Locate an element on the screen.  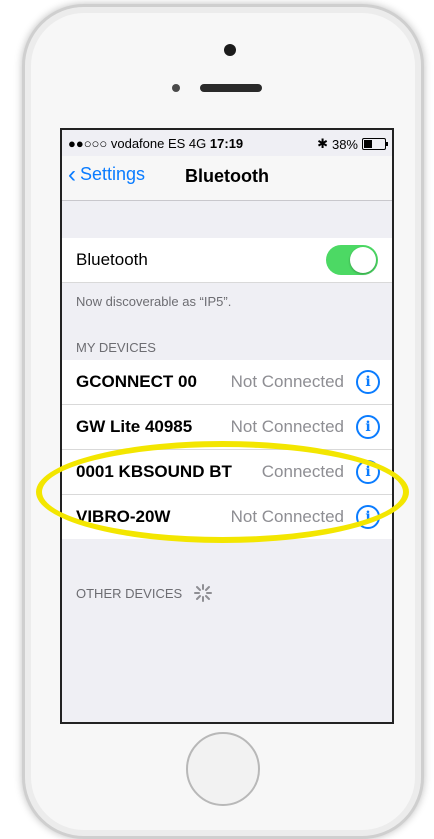
camera-icon is located at coordinates (230, 50).